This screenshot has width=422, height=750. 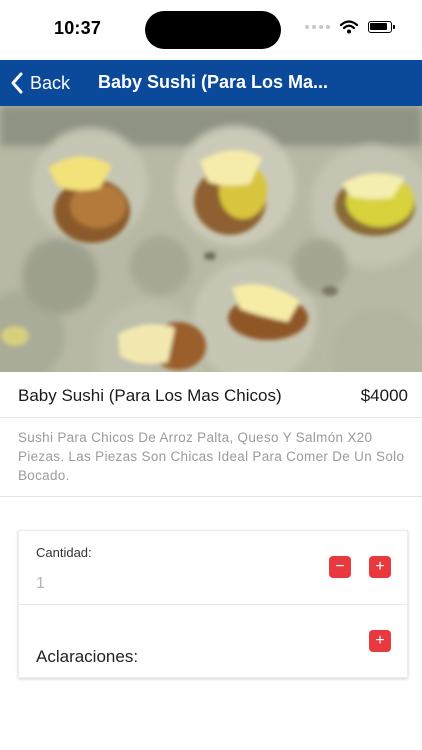 I want to click on divider, so click(x=211, y=496).